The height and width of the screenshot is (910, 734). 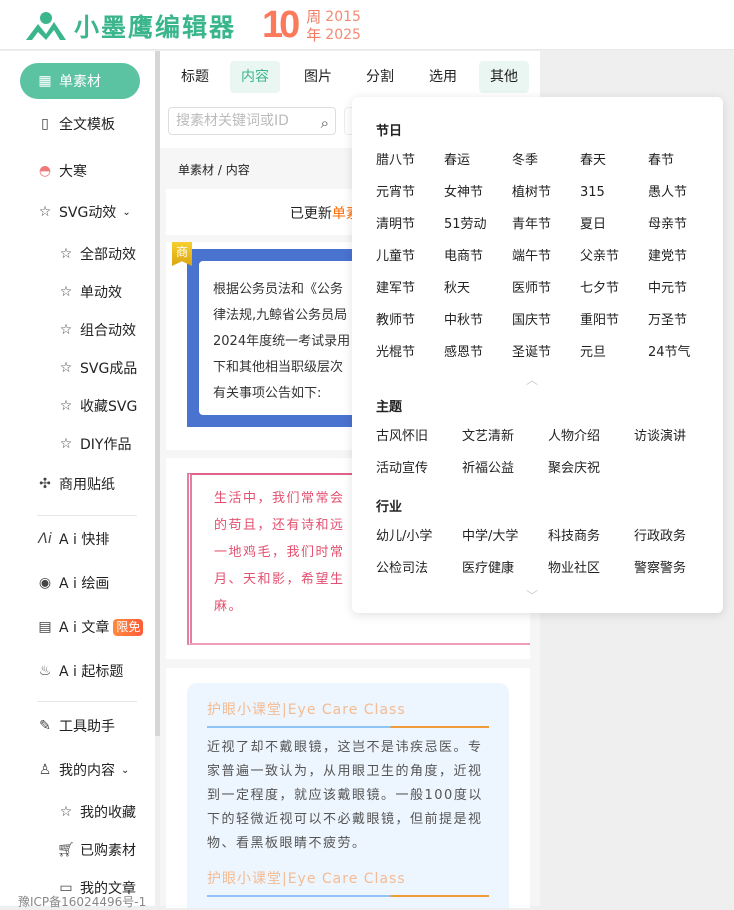 What do you see at coordinates (443, 77) in the screenshot?
I see `tab-select: 选用` at bounding box center [443, 77].